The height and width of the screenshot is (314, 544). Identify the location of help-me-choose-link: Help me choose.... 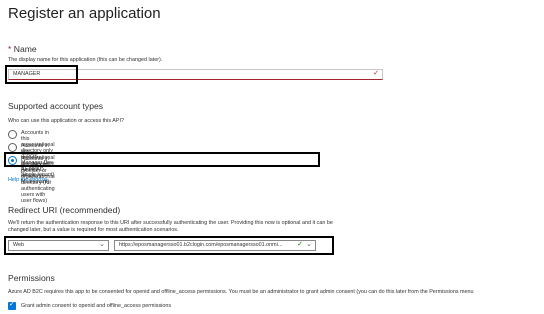
(29, 180).